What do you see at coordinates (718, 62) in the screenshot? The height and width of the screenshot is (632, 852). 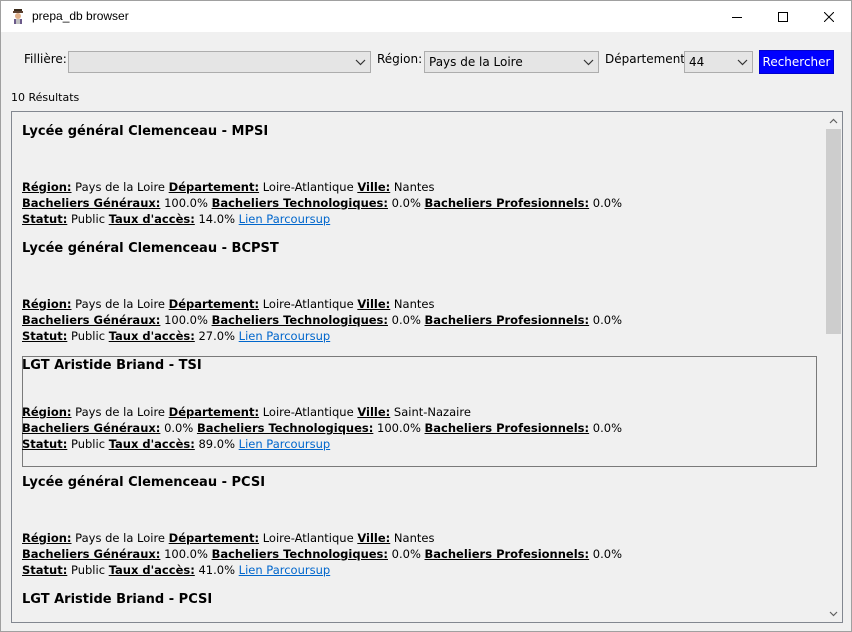 I see `departement-select: 44` at bounding box center [718, 62].